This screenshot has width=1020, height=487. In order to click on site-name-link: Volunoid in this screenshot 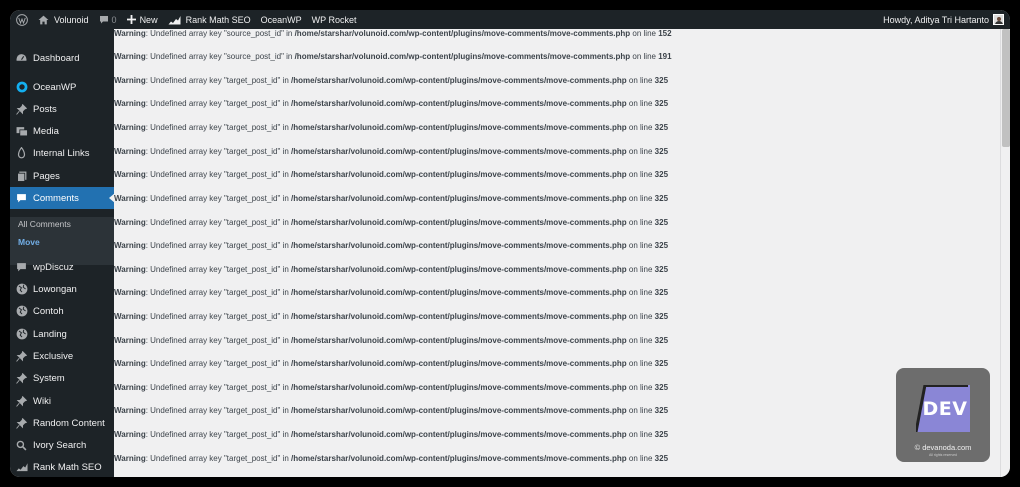, I will do `click(63, 19)`.